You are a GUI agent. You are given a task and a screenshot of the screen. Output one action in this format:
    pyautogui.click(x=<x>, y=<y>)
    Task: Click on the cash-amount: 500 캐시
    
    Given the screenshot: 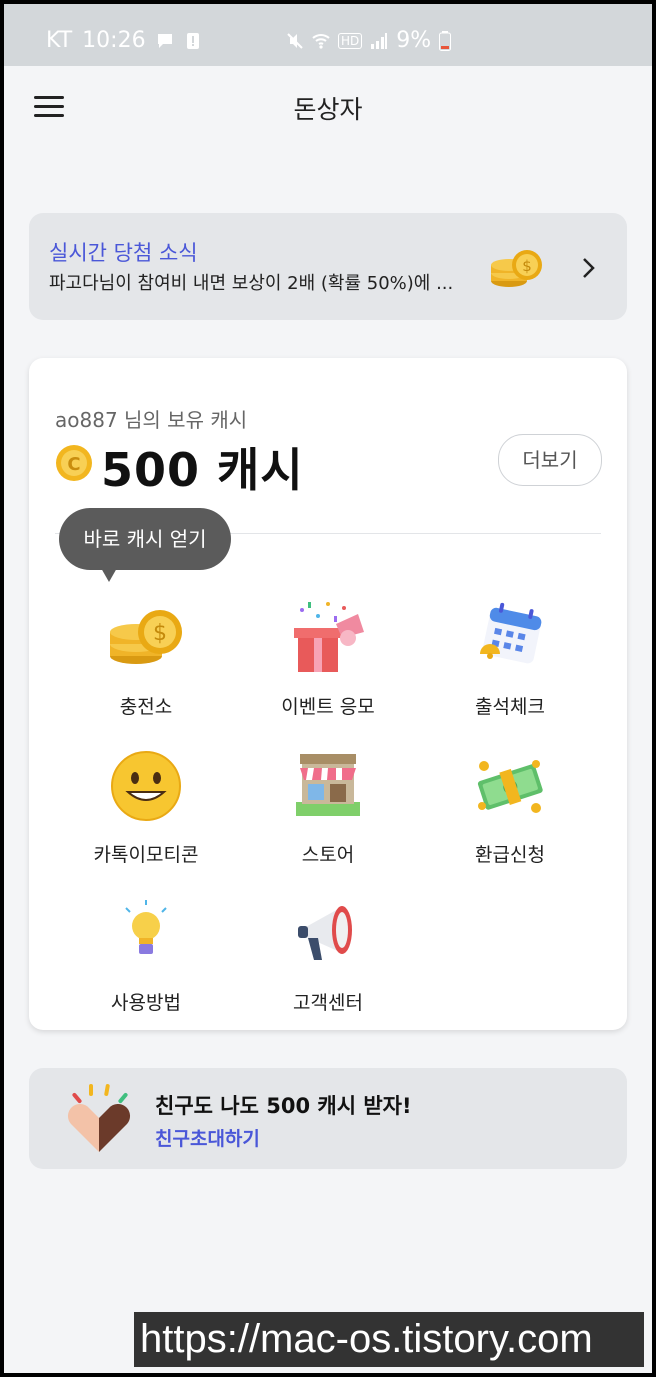 What is the action you would take?
    pyautogui.click(x=202, y=470)
    